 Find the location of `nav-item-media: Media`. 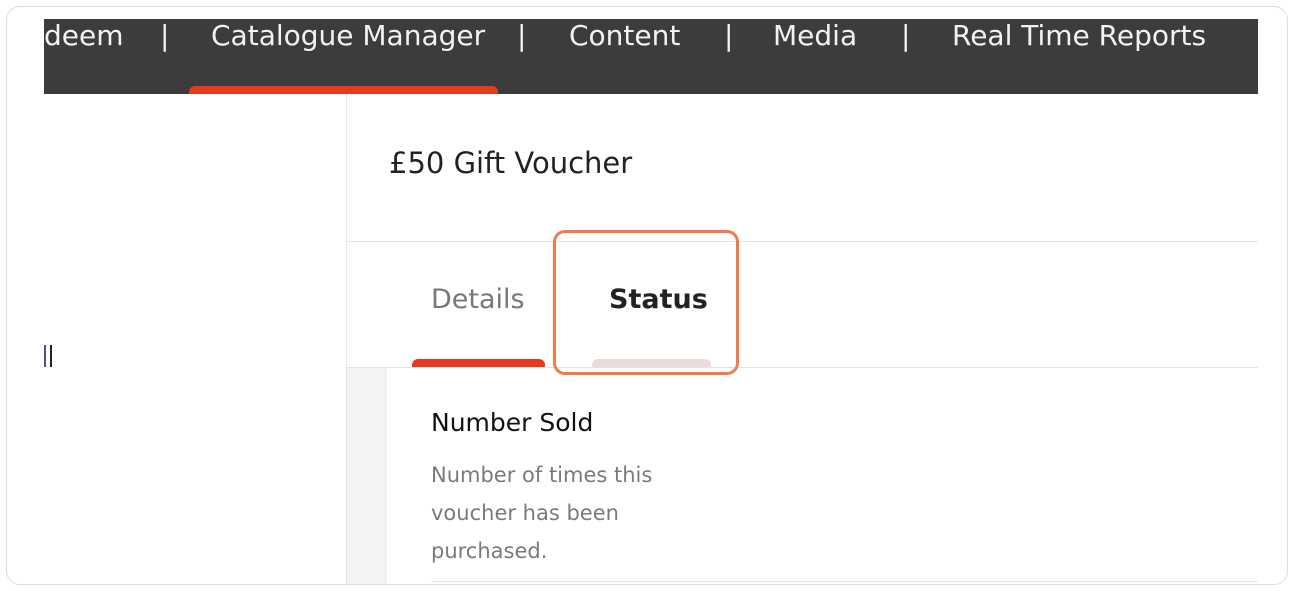

nav-item-media: Media is located at coordinates (815, 36).